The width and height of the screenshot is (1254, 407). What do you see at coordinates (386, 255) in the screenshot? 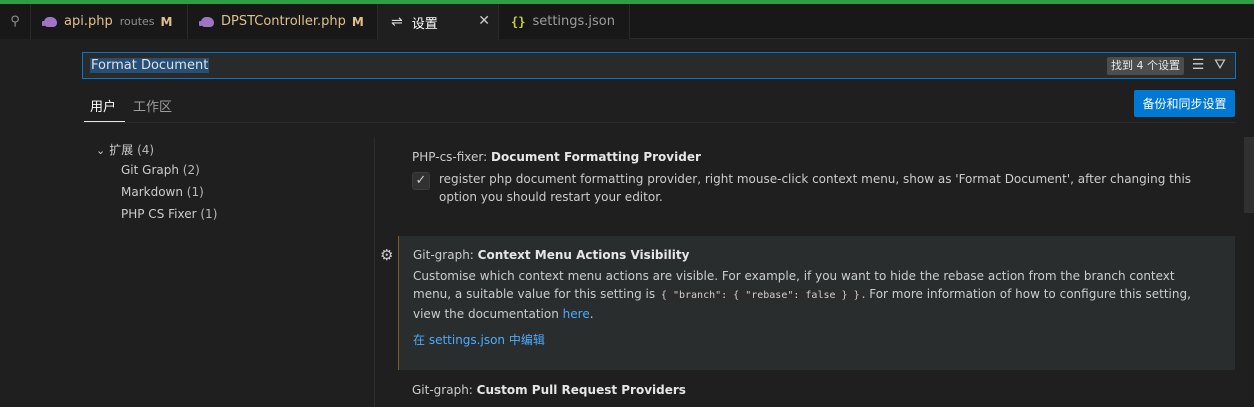
I see `gear-icon: ⚙` at bounding box center [386, 255].